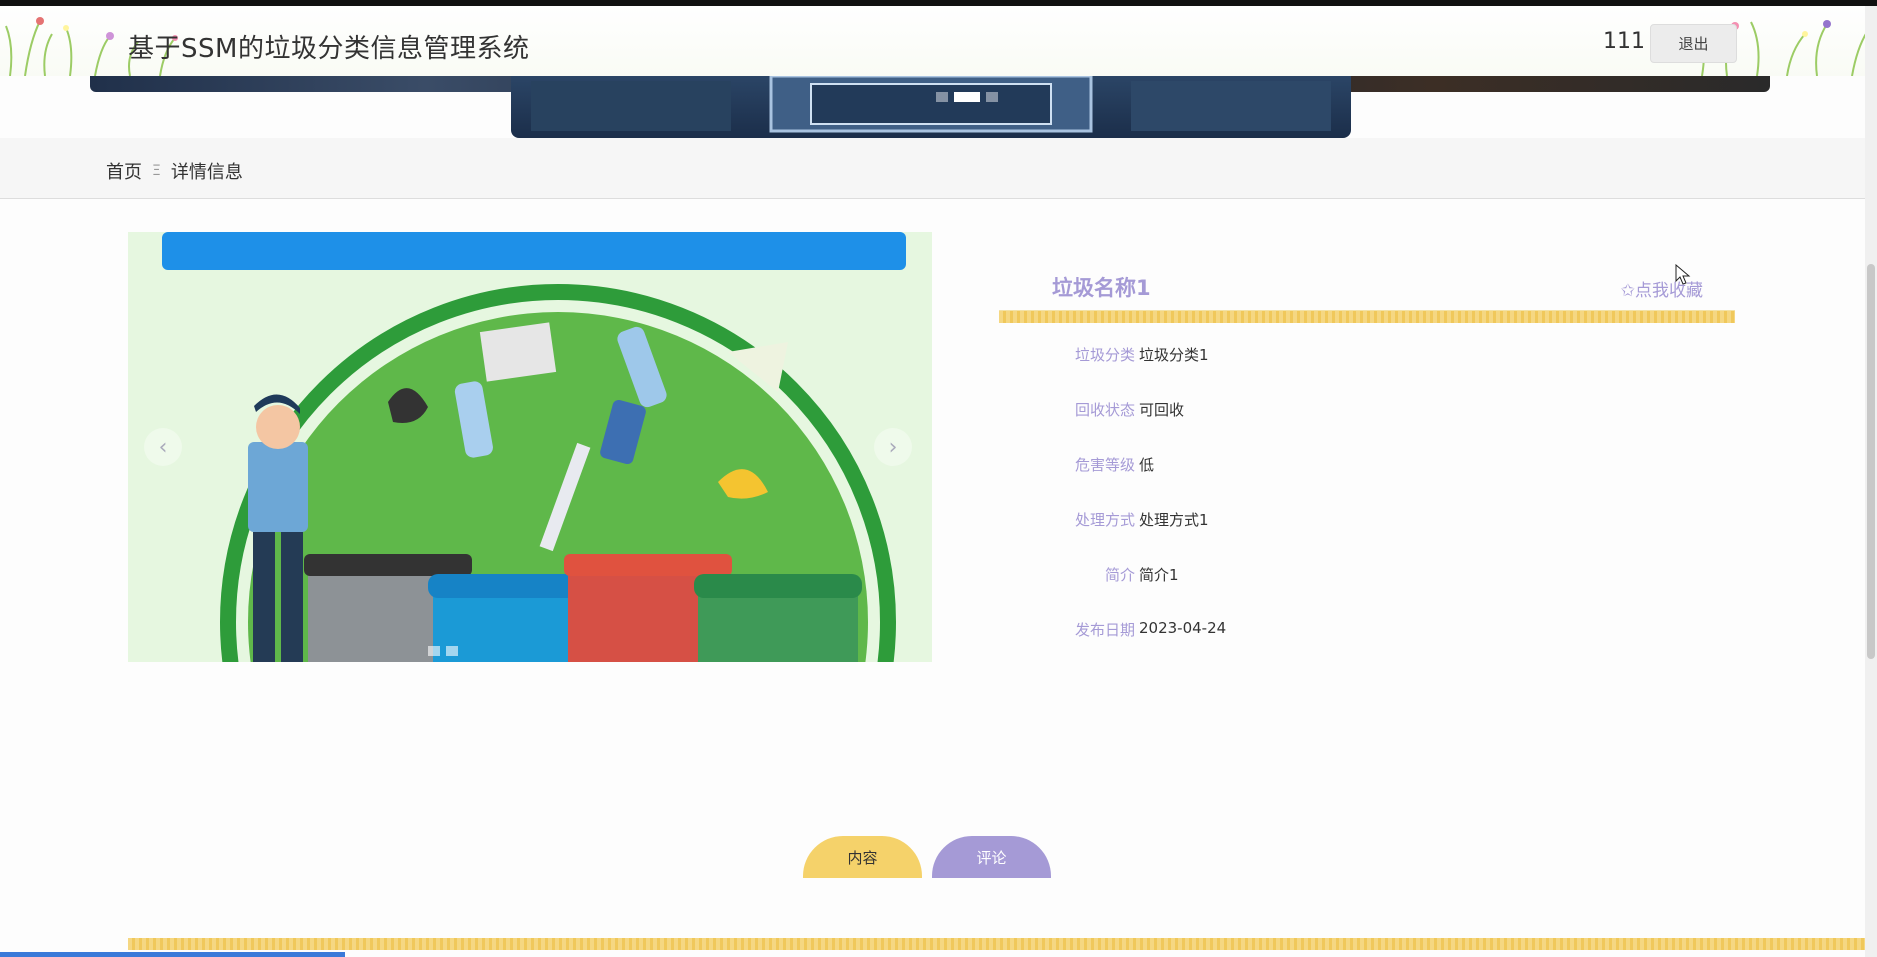  I want to click on banner-dot-active, so click(967, 97).